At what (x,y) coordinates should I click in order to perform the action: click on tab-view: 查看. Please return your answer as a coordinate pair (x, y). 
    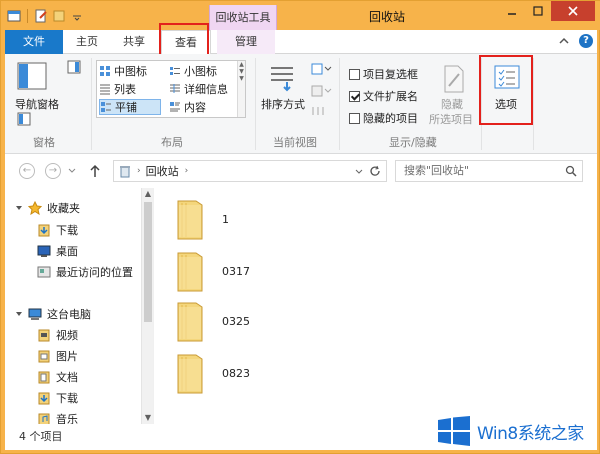
    Looking at the image, I should click on (186, 42).